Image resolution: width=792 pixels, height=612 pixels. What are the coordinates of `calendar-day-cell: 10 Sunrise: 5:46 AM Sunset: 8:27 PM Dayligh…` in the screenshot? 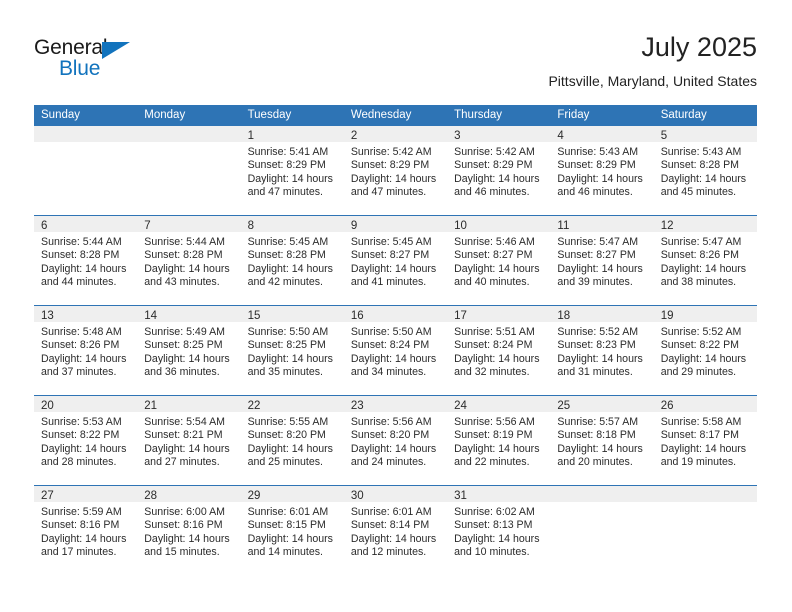 It's located at (499, 260).